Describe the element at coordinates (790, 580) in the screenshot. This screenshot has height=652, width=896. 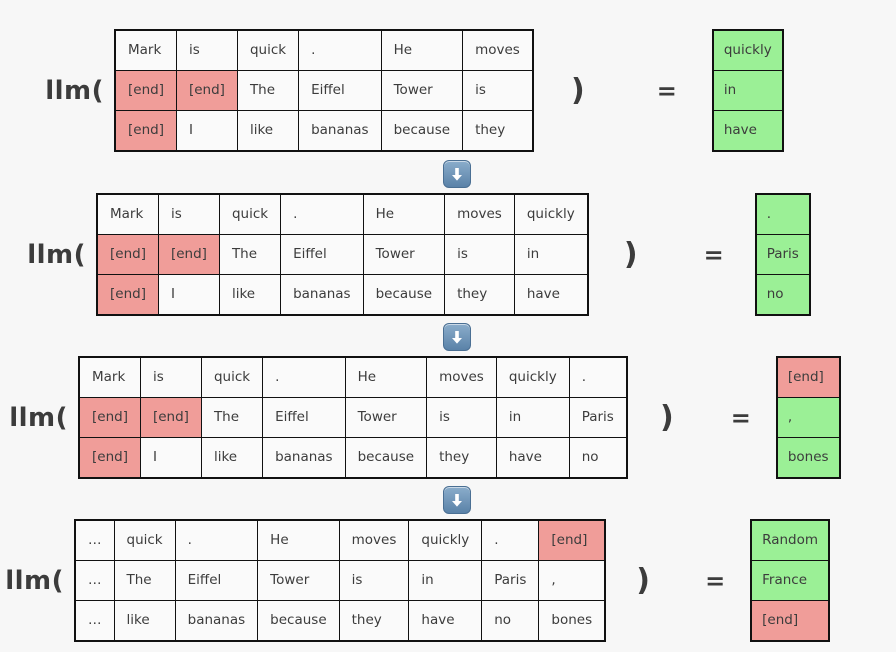
I see `output-column-wrapper: Random France [end]` at that location.